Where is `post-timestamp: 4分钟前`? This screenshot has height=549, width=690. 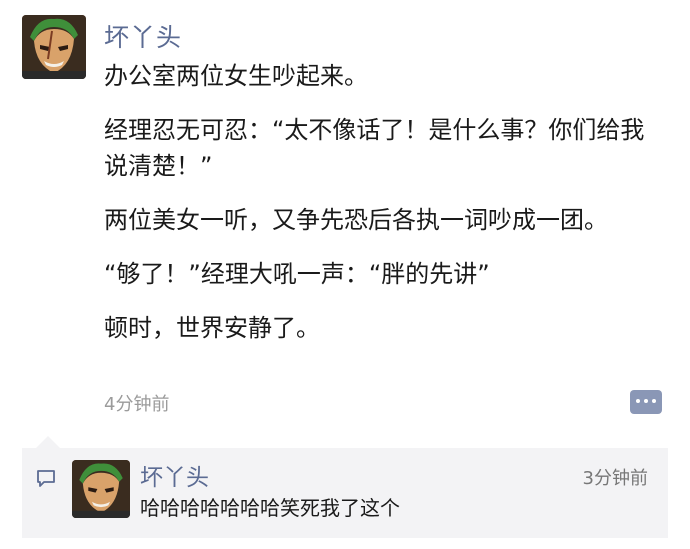 post-timestamp: 4分钟前 is located at coordinates (137, 404).